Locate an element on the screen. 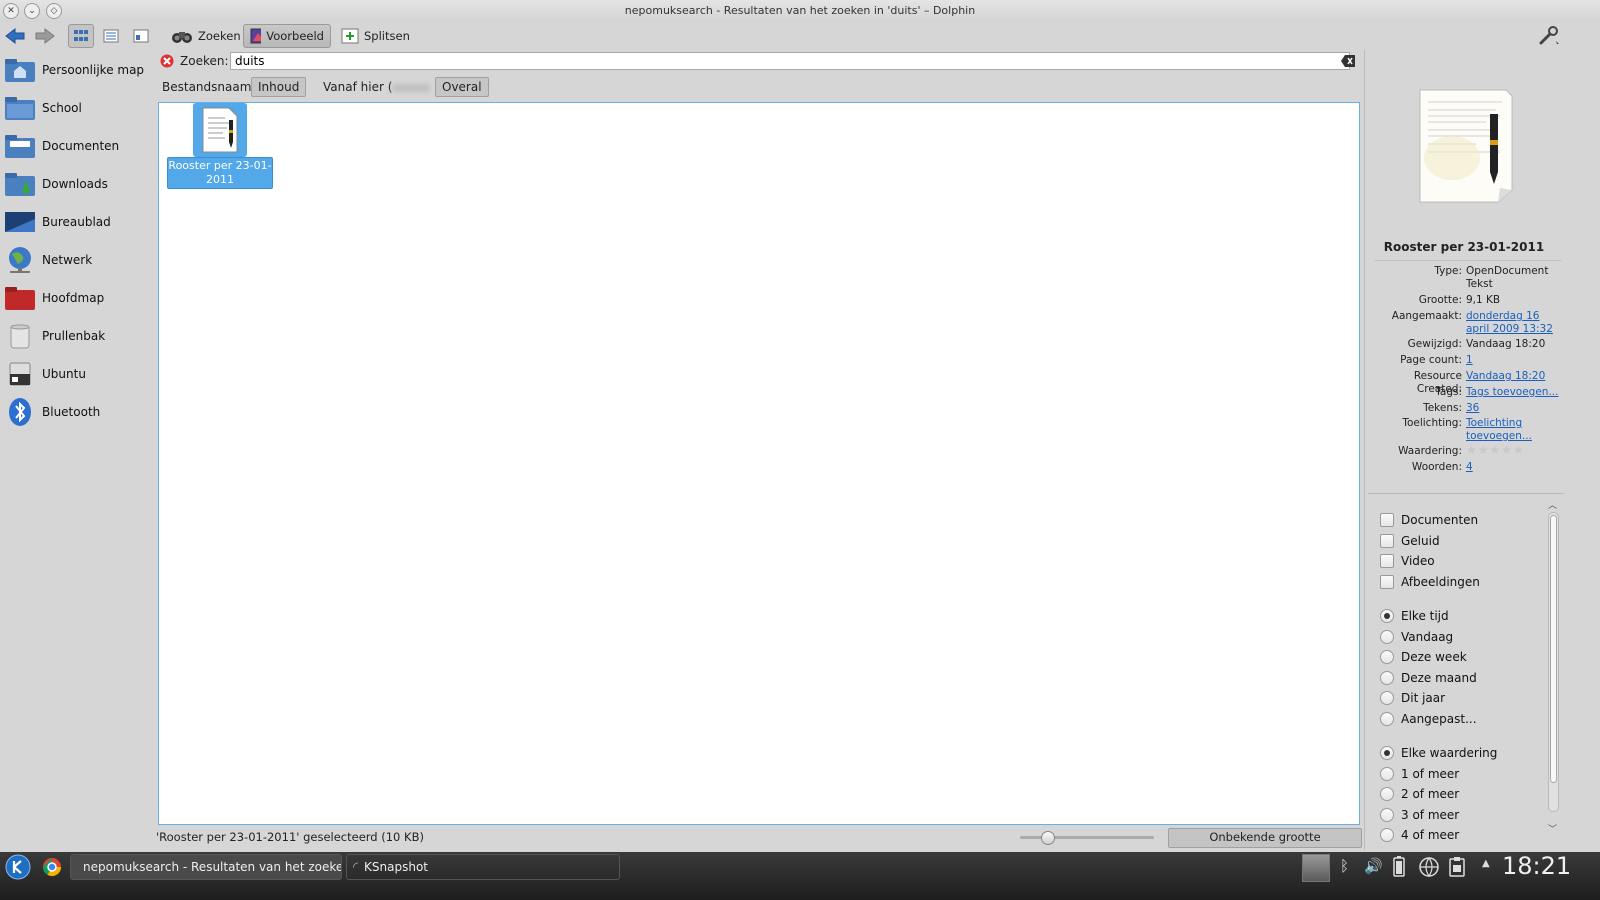 The width and height of the screenshot is (1600, 900). clear-text-icon is located at coordinates (1348, 61).